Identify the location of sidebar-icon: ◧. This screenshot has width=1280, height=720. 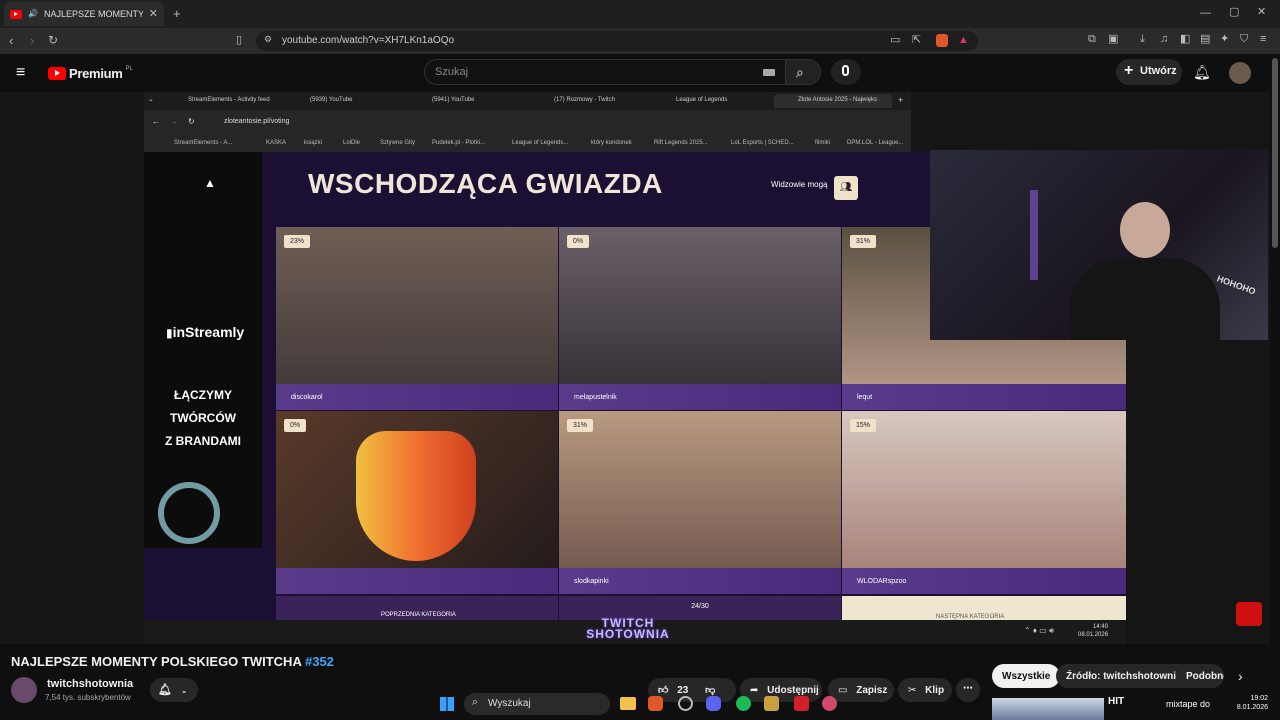
(1185, 39).